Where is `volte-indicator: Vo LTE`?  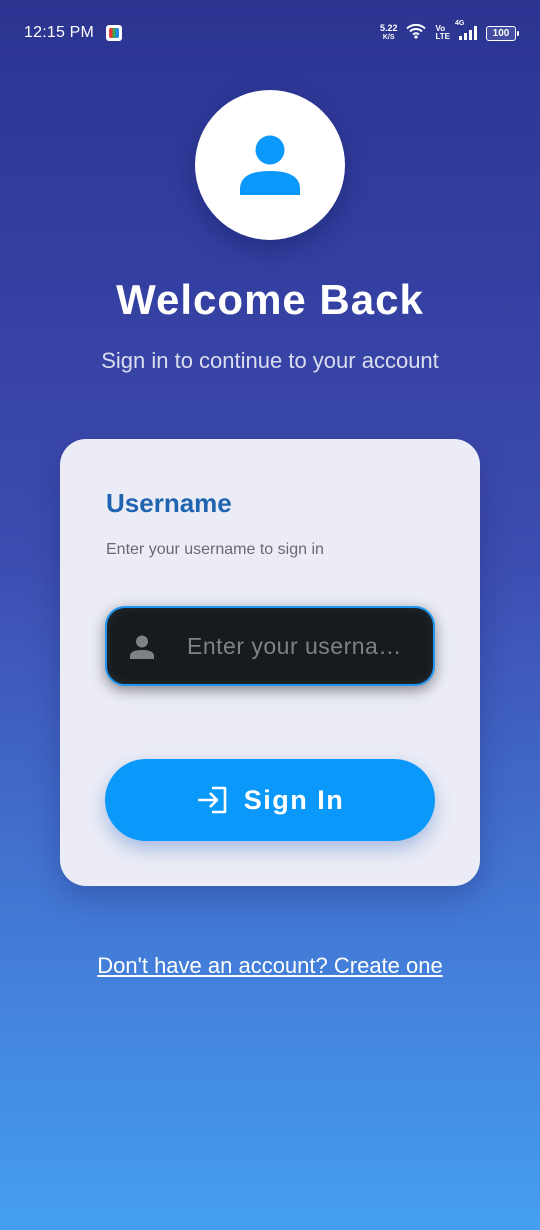
volte-indicator: Vo LTE is located at coordinates (442, 33).